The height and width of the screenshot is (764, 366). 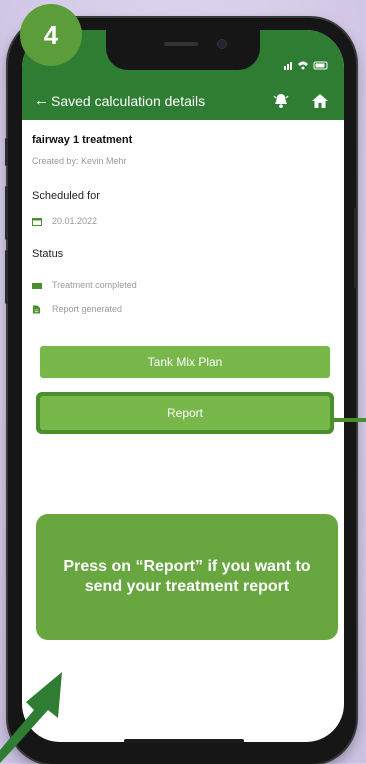 I want to click on volume-down-button, so click(x=6, y=277).